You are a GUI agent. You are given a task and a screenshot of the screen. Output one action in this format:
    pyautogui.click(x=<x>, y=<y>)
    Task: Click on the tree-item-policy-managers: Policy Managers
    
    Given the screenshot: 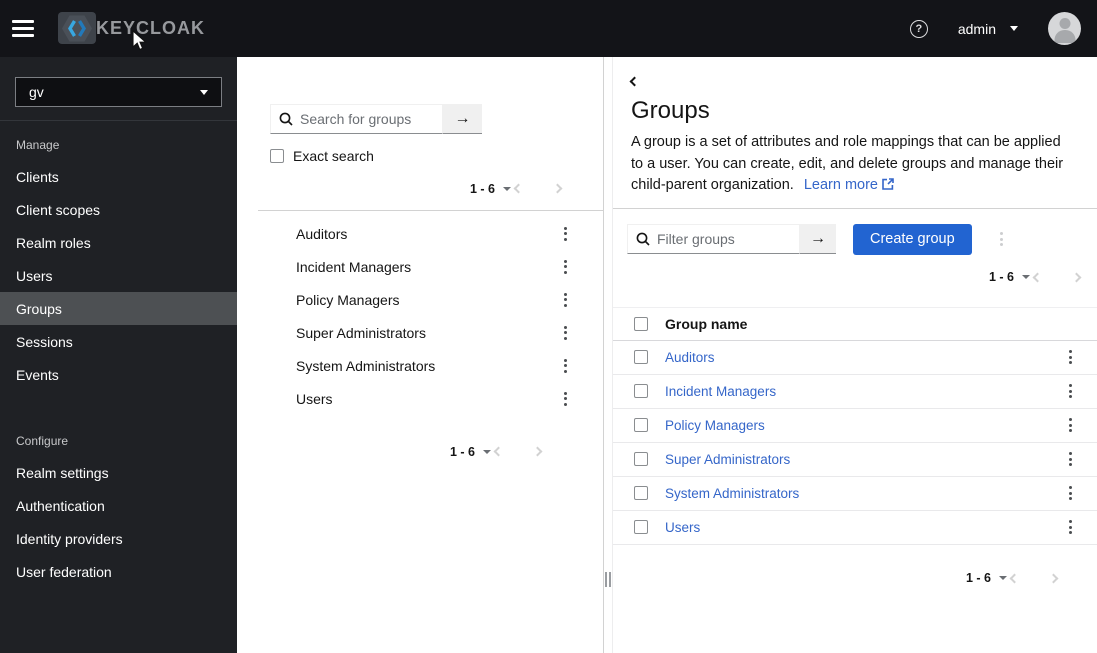 What is the action you would take?
    pyautogui.click(x=430, y=299)
    